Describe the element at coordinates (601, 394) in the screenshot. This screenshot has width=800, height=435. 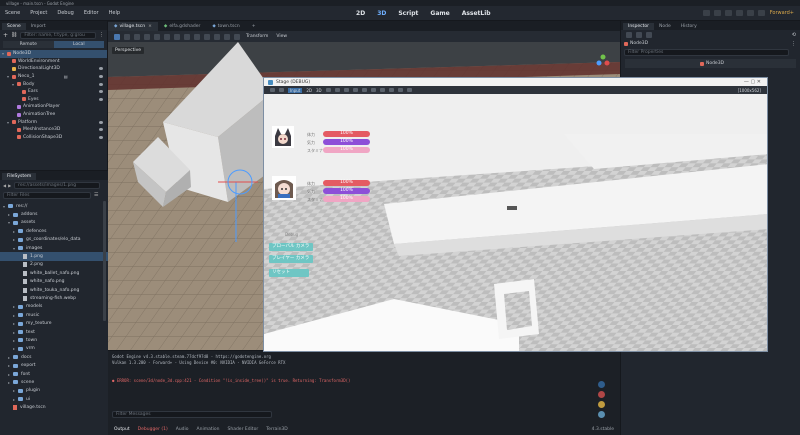
I see `error-filter-icon` at that location.